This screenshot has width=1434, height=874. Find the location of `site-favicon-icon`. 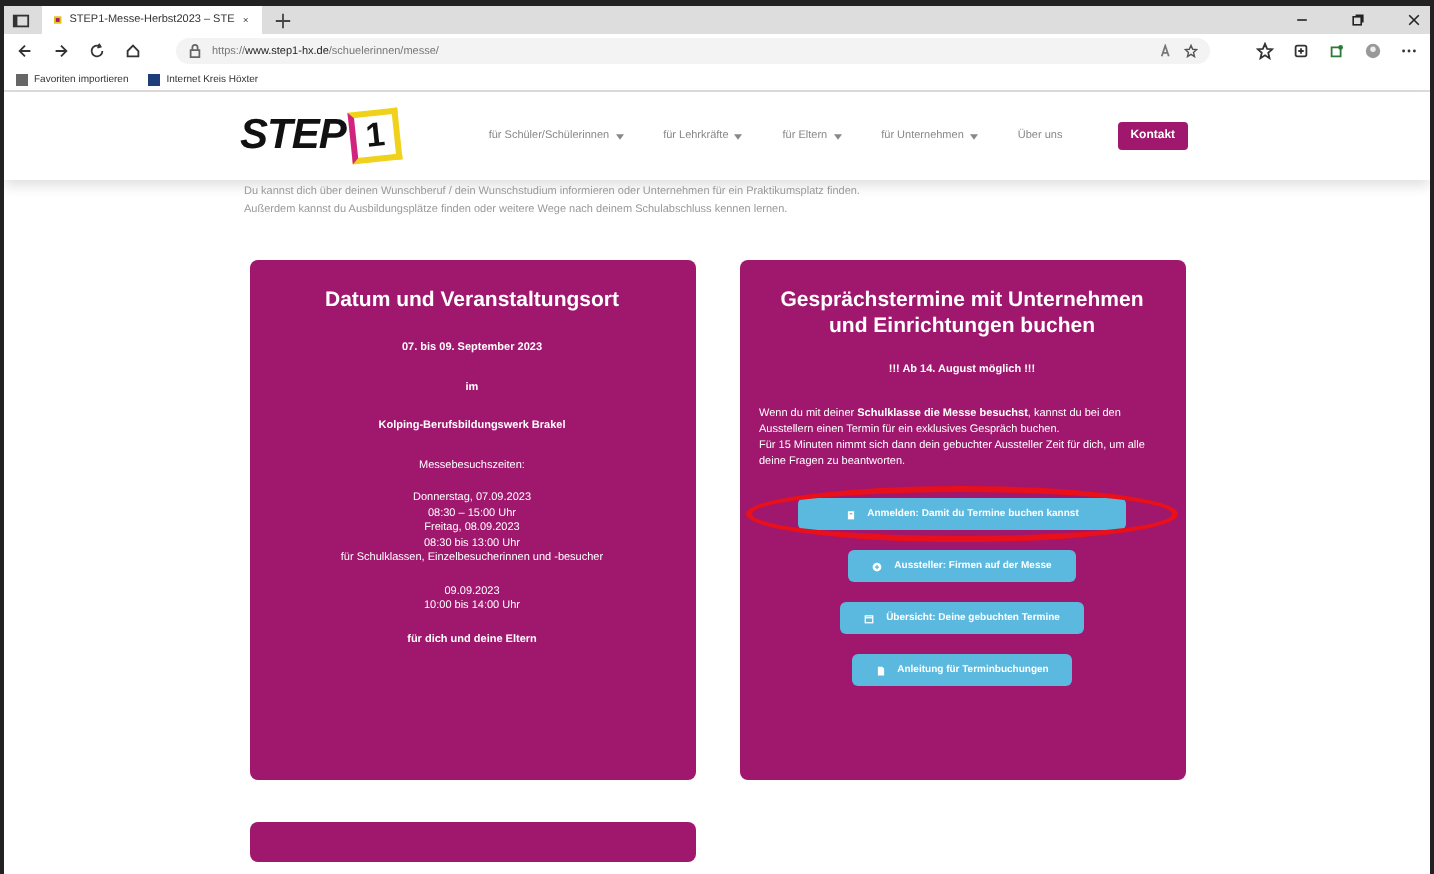

site-favicon-icon is located at coordinates (58, 20).